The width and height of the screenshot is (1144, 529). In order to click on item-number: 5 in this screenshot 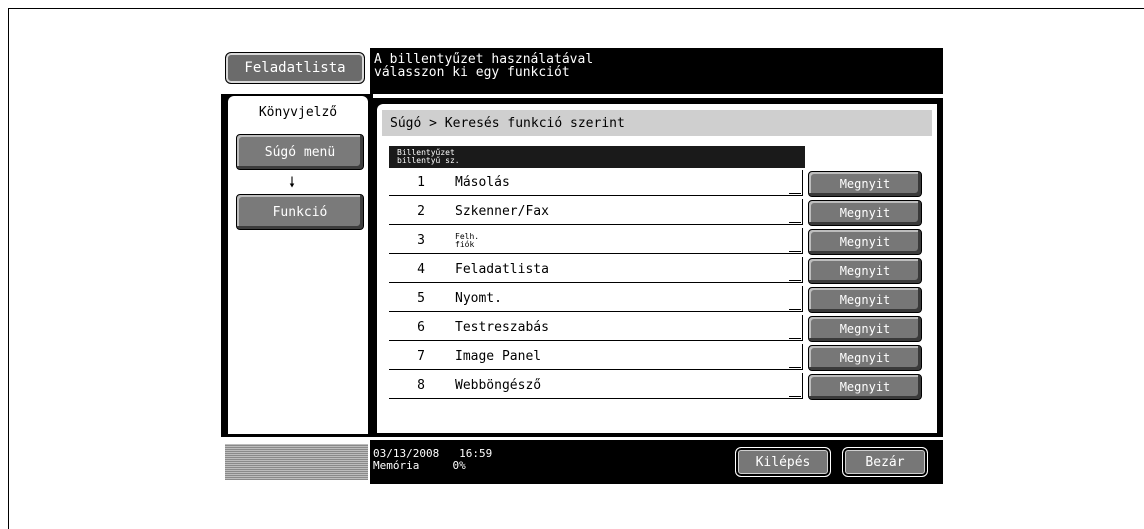, I will do `click(421, 298)`.